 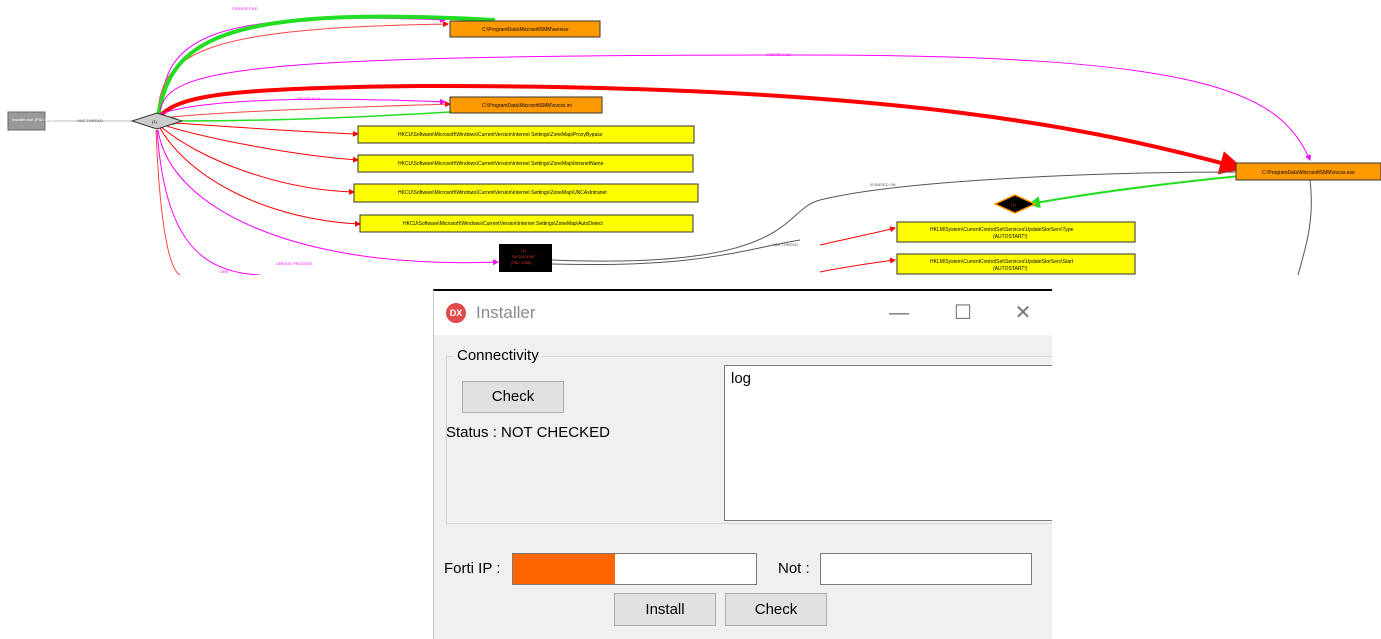 I want to click on edge-label-has-thread-2: HAS THREAD, so click(x=785, y=244).